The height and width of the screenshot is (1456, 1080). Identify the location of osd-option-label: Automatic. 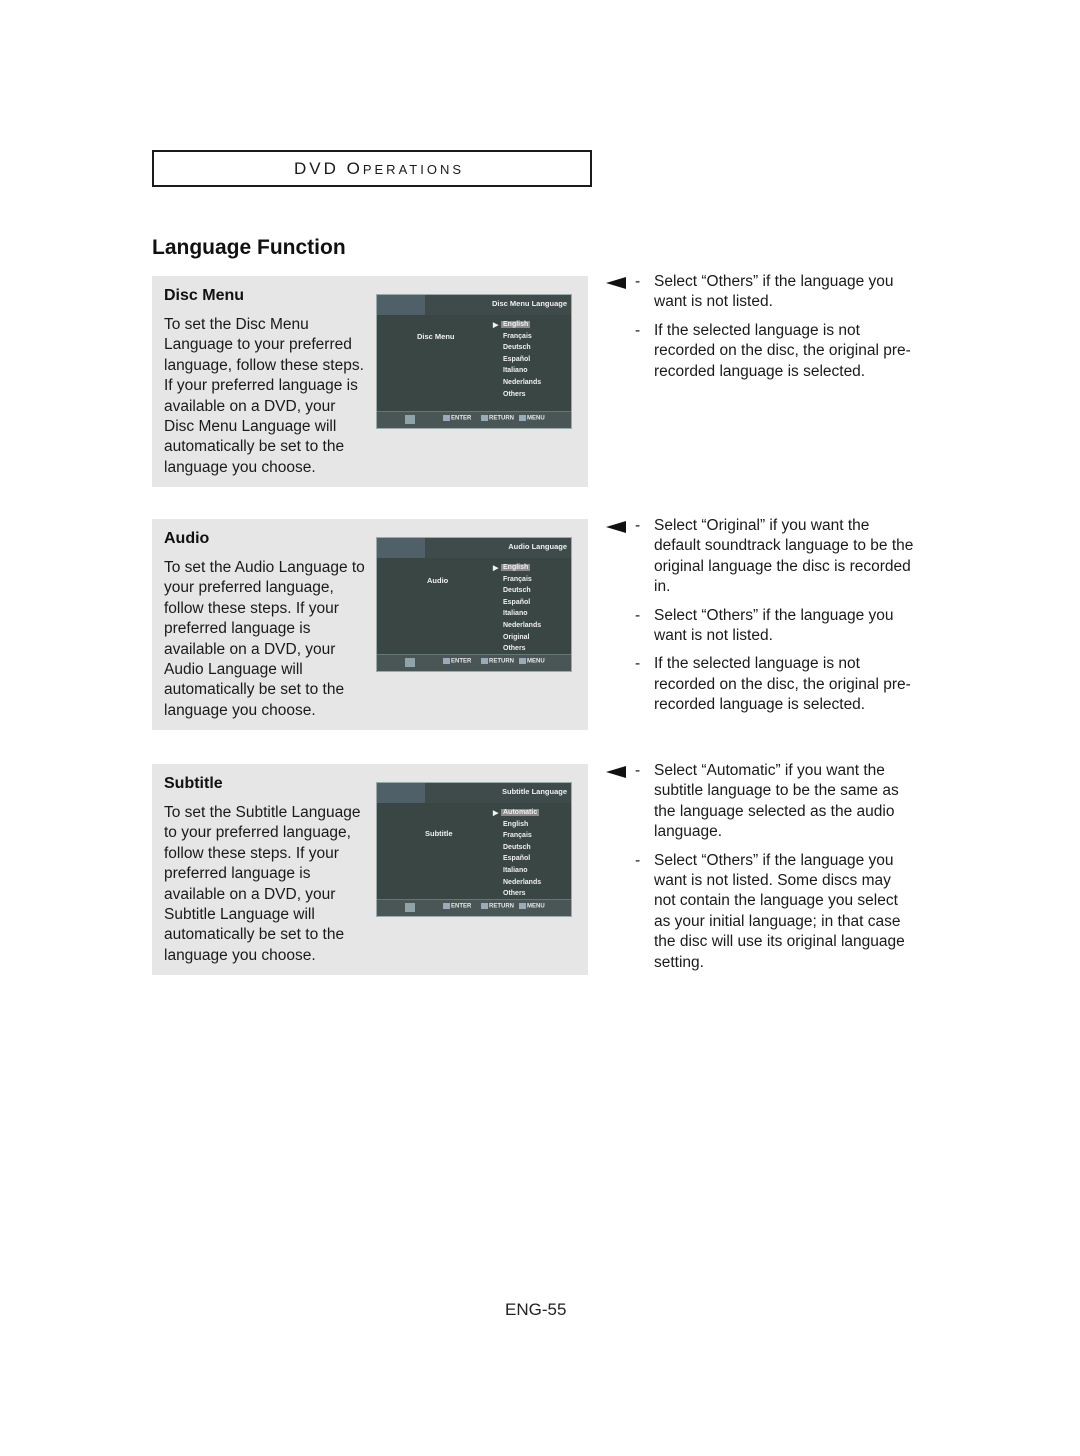
(520, 812).